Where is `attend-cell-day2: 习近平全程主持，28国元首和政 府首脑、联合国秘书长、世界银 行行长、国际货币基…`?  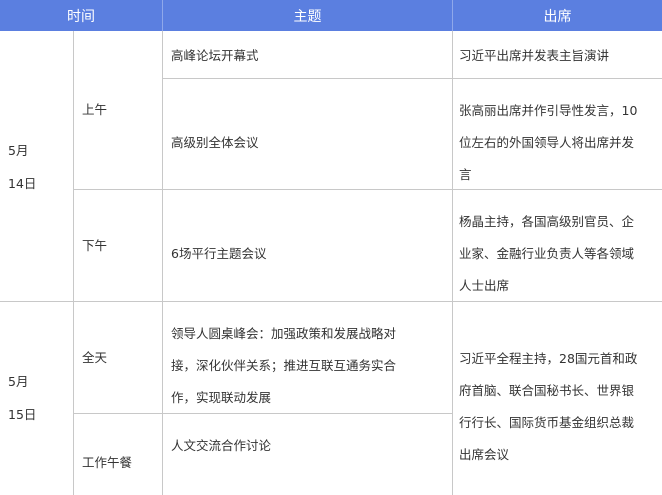
attend-cell-day2: 习近平全程主持，28国元首和政 府首脑、联合国秘书长、世界银 行行长、国际货币基… is located at coordinates (557, 398).